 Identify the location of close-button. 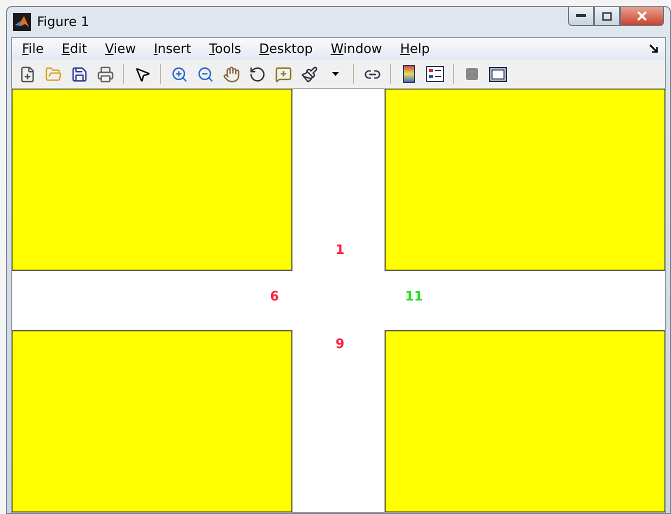
(642, 16).